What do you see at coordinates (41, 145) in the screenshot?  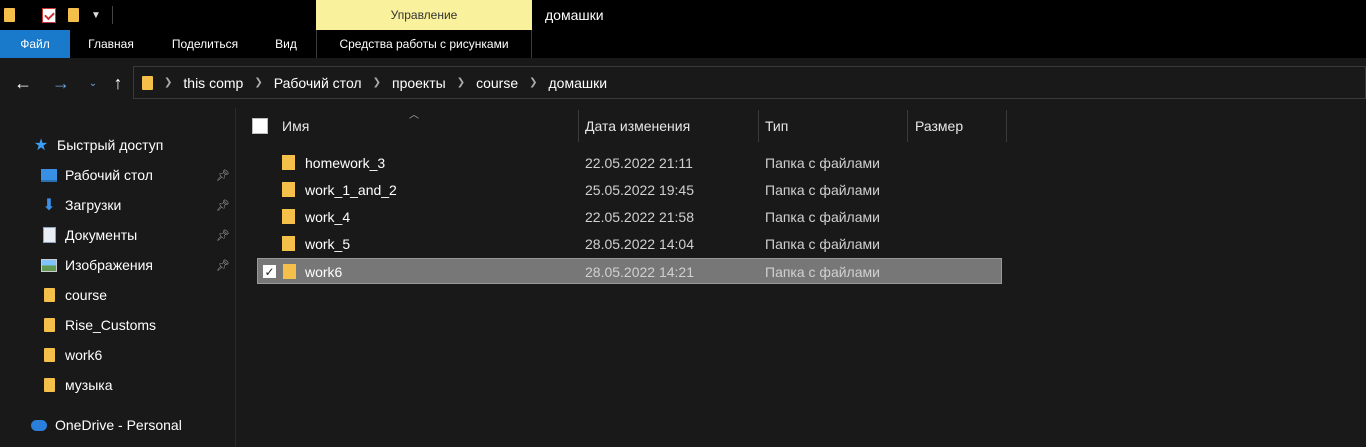 I see `star-icon: ★` at bounding box center [41, 145].